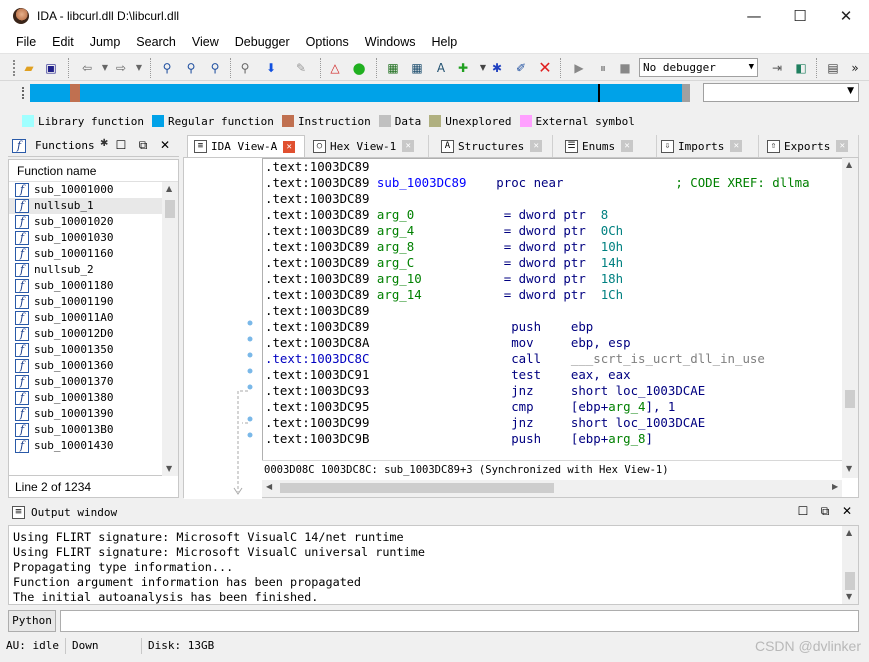  Describe the element at coordinates (393, 68) in the screenshot. I see `make-code-icon: ▦` at that location.